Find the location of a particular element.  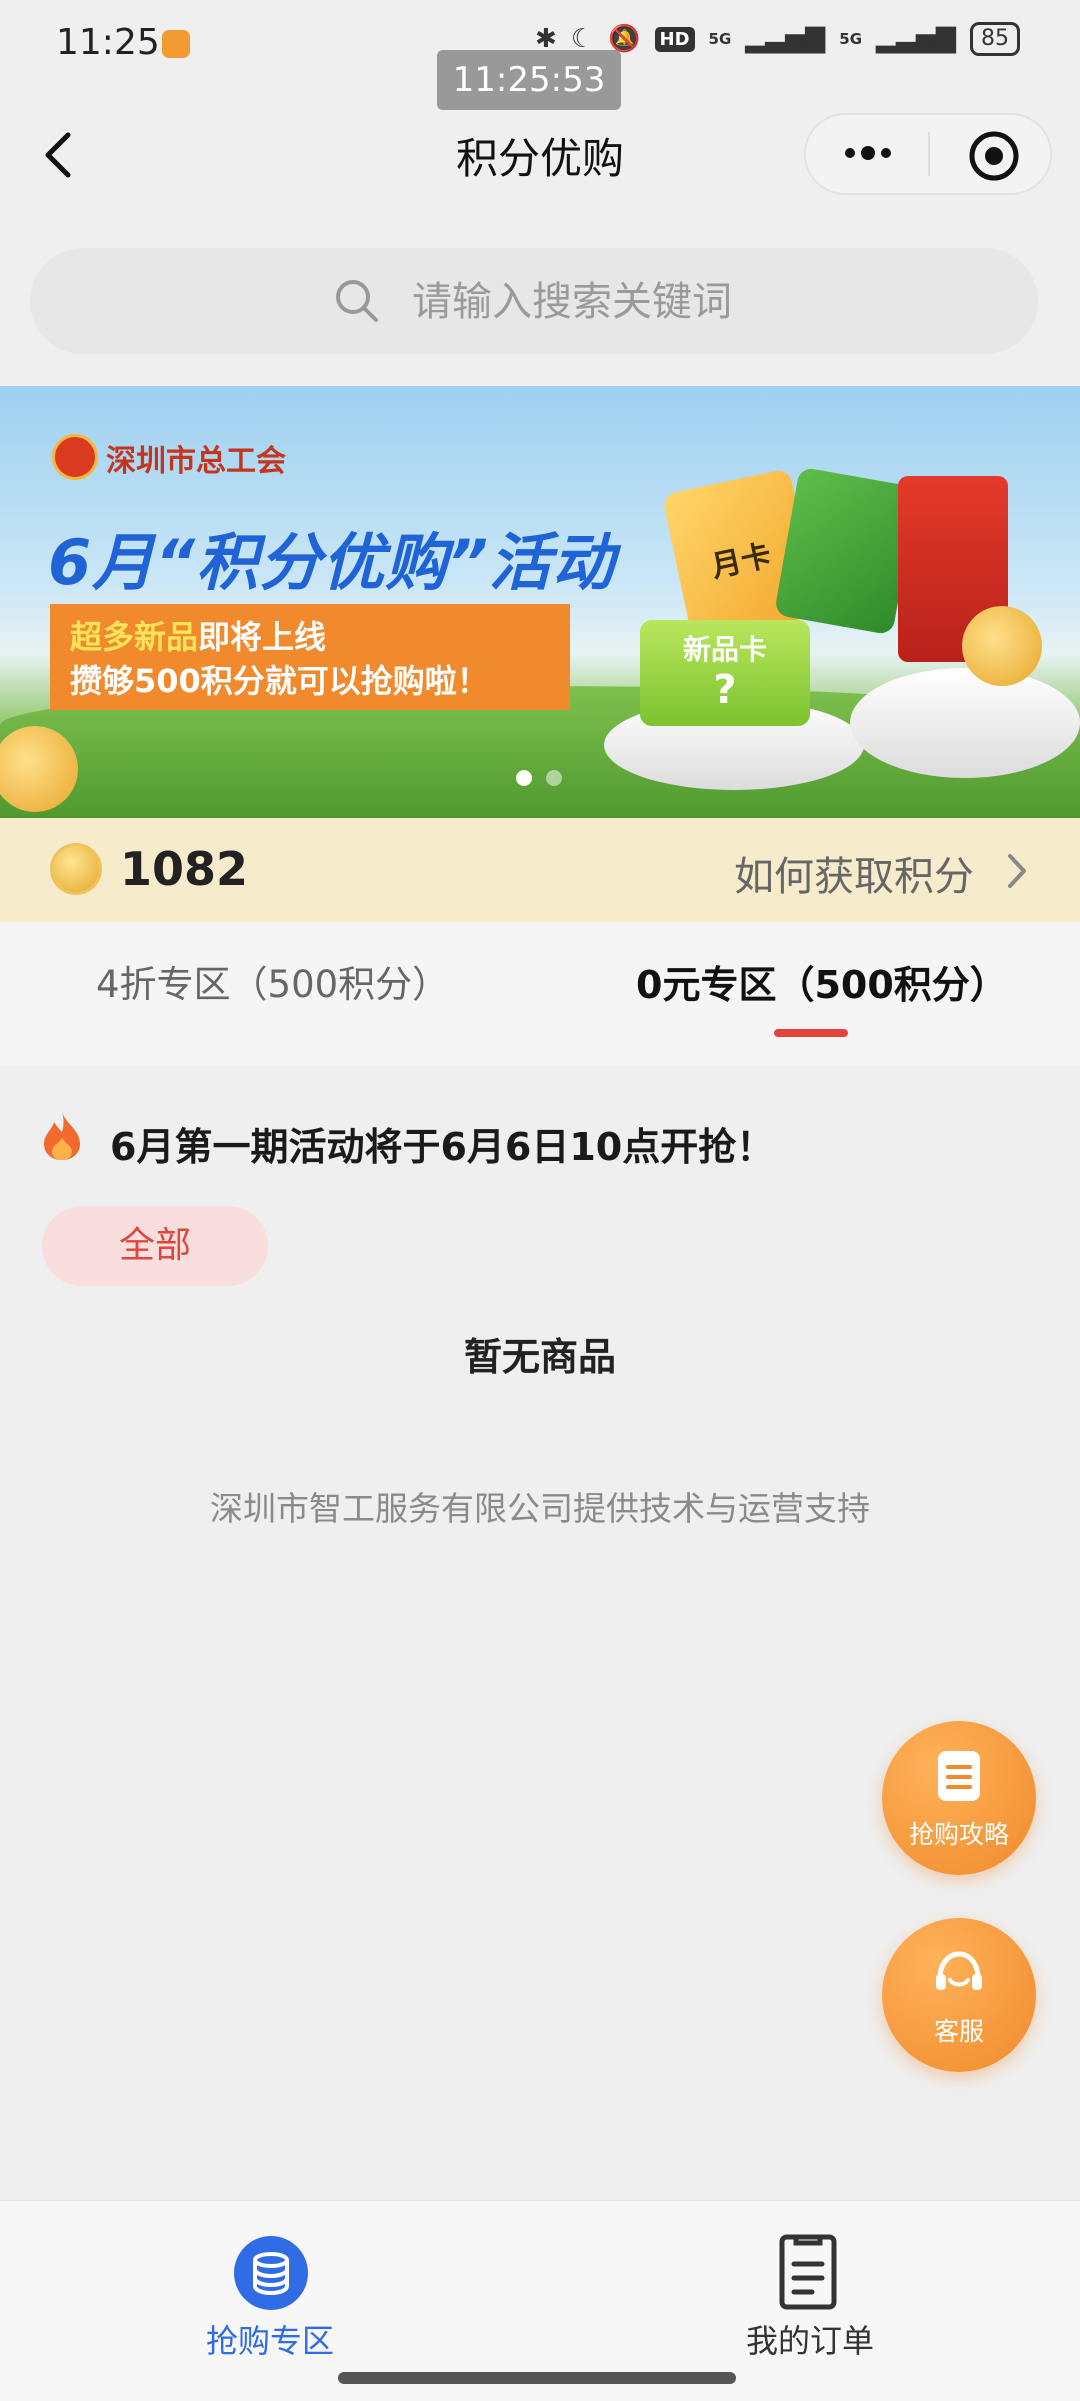

search-icon is located at coordinates (357, 301).